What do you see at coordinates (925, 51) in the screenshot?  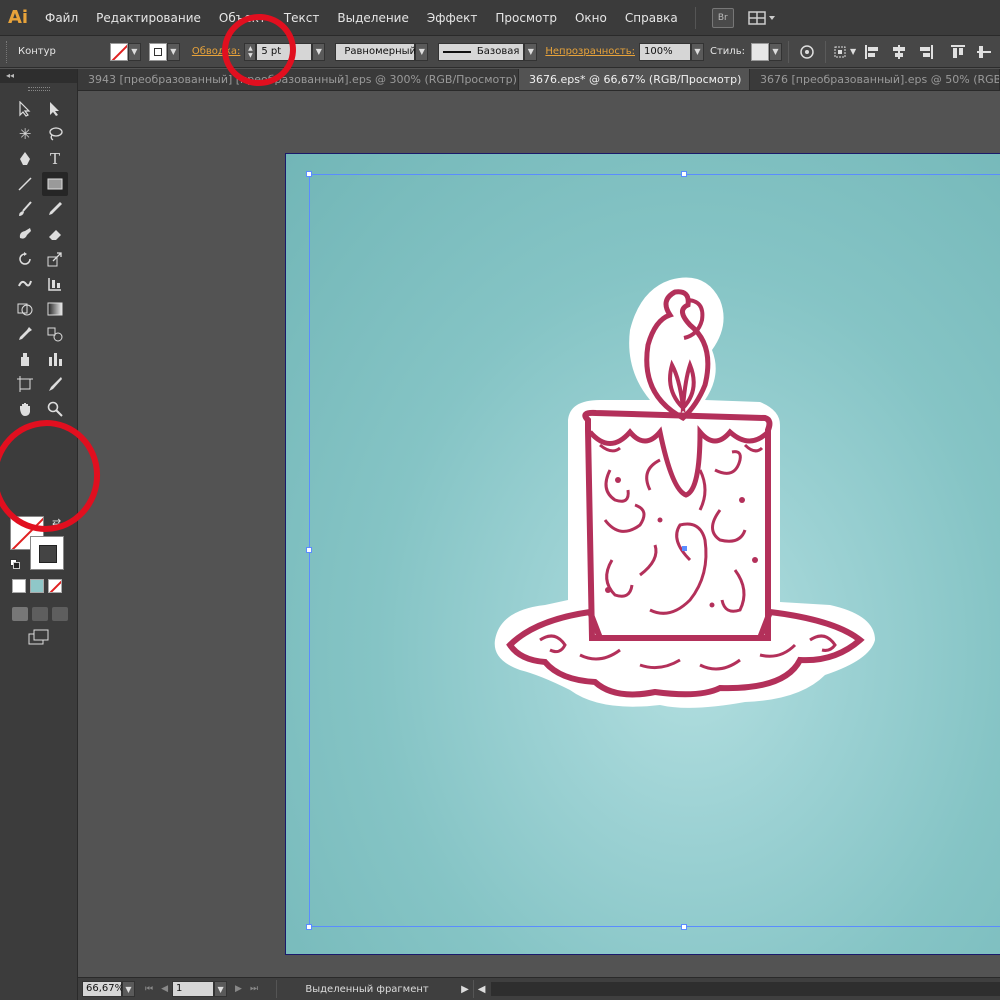 I see `align-right-icon` at bounding box center [925, 51].